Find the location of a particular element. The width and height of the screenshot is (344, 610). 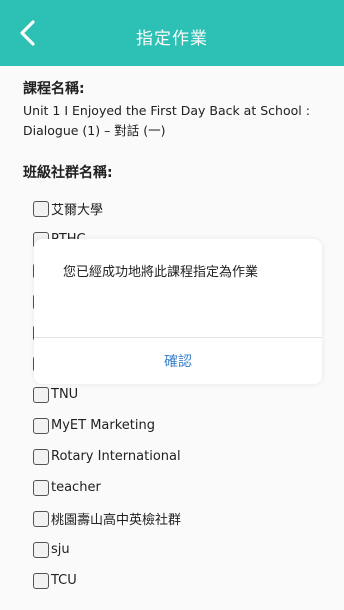

confirm-button: 確認 is located at coordinates (178, 361).